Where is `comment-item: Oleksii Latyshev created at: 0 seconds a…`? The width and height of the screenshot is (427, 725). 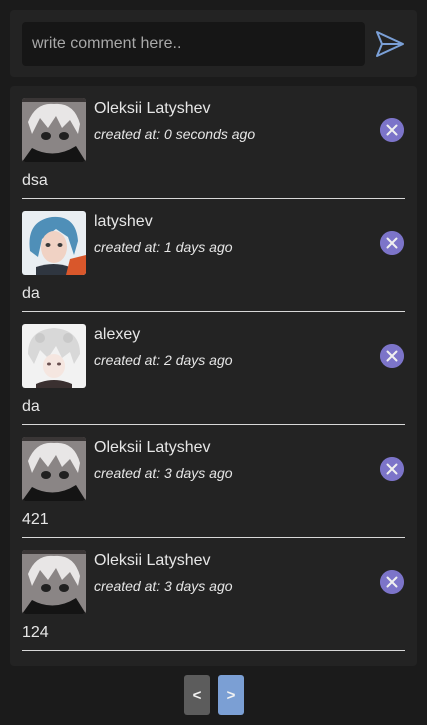 comment-item: Oleksii Latyshev created at: 0 seconds a… is located at coordinates (213, 142).